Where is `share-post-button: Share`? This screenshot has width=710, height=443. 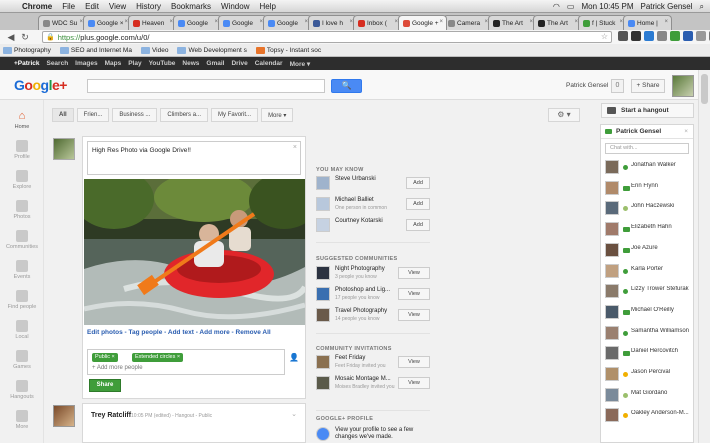 share-post-button: Share is located at coordinates (105, 385).